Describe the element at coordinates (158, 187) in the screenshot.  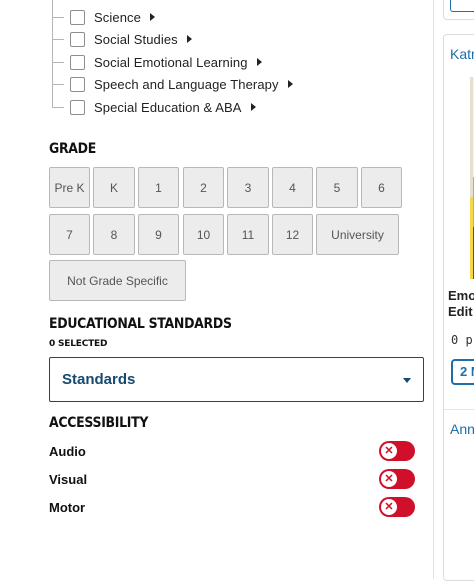
I see `grade-button-1: 1` at that location.